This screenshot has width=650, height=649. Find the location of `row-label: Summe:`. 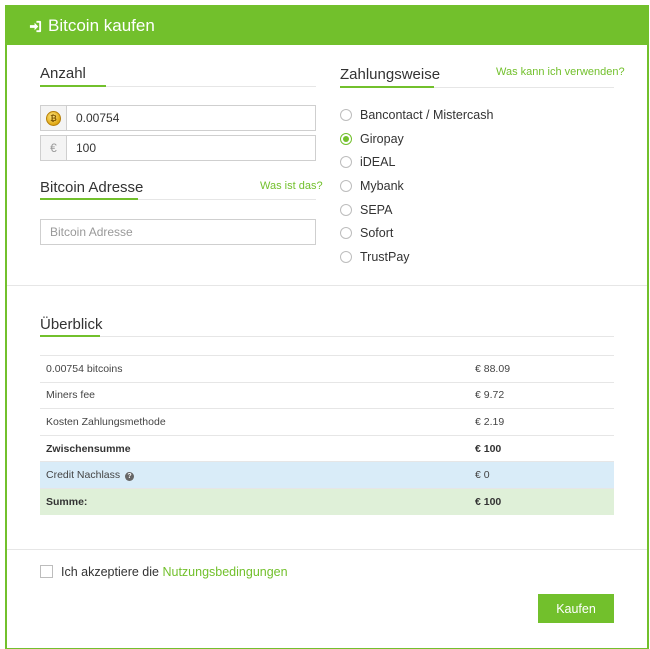

row-label: Summe: is located at coordinates (254, 501).